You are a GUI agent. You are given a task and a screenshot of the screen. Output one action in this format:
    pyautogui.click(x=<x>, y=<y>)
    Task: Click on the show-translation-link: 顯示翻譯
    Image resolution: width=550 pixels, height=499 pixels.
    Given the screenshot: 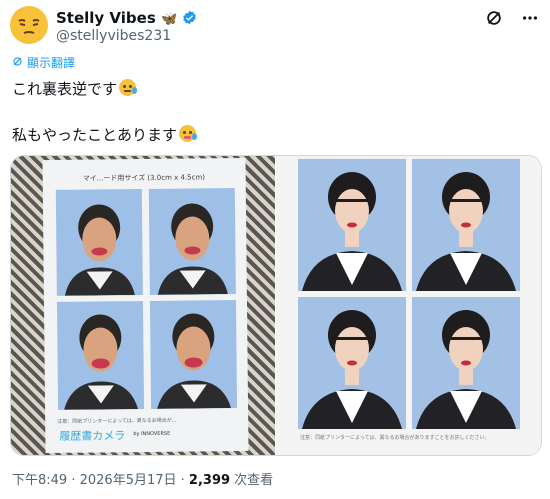 What is the action you would take?
    pyautogui.click(x=43, y=62)
    